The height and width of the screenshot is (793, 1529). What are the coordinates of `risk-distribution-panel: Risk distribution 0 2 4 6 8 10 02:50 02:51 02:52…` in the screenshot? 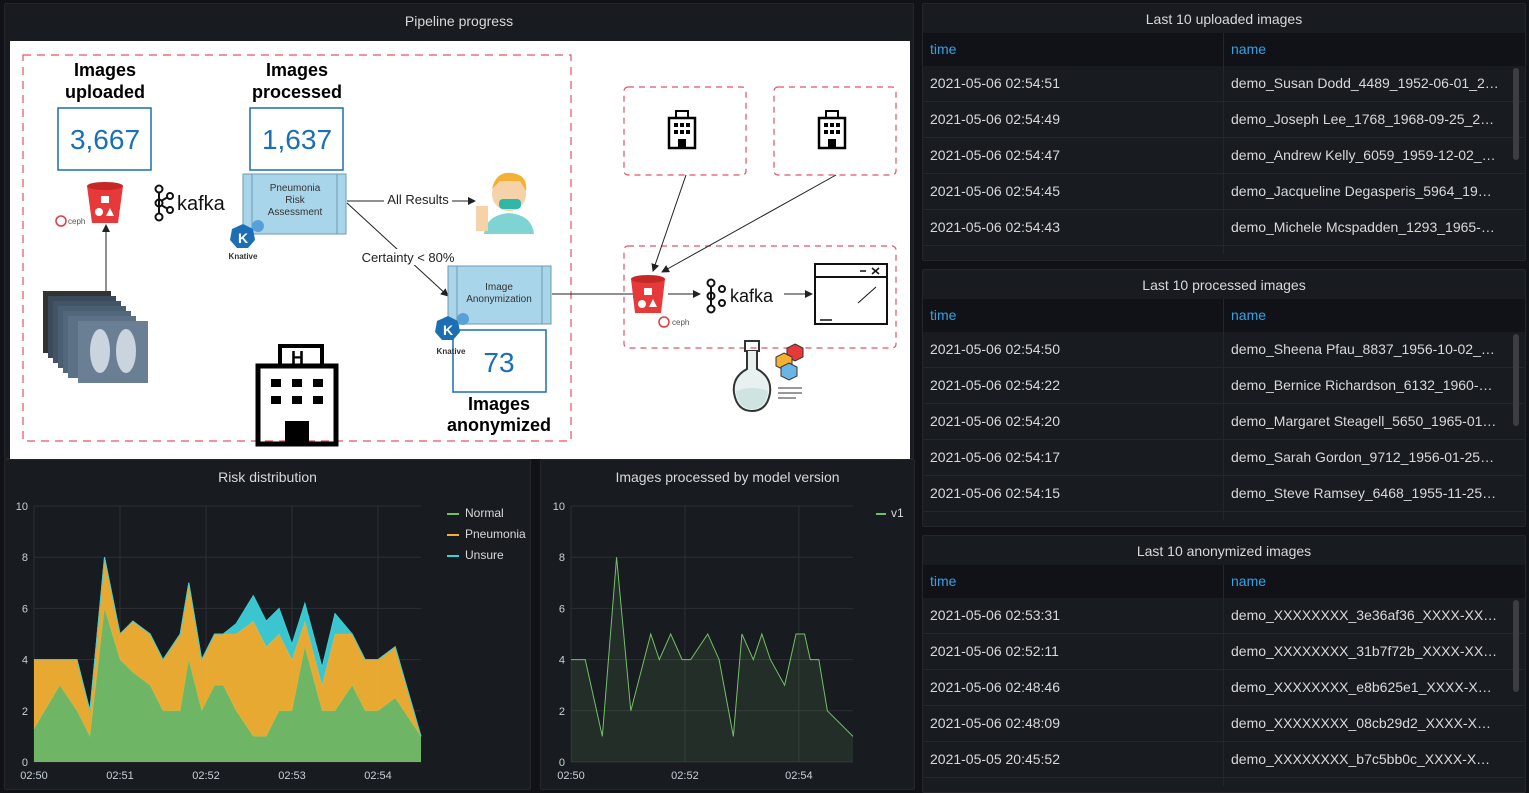 It's located at (267, 624).